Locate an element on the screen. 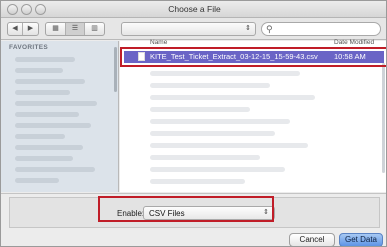 The image size is (387, 247). right-arrow-icon: ▶ is located at coordinates (30, 28).